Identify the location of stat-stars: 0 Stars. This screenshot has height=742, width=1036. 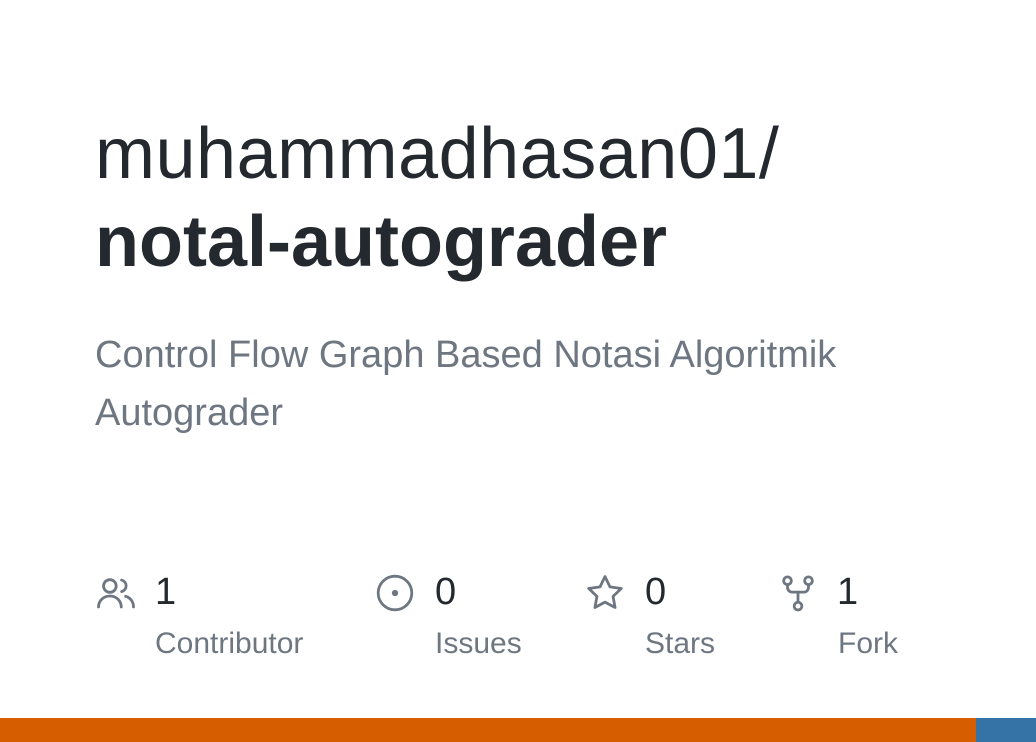
(664, 616).